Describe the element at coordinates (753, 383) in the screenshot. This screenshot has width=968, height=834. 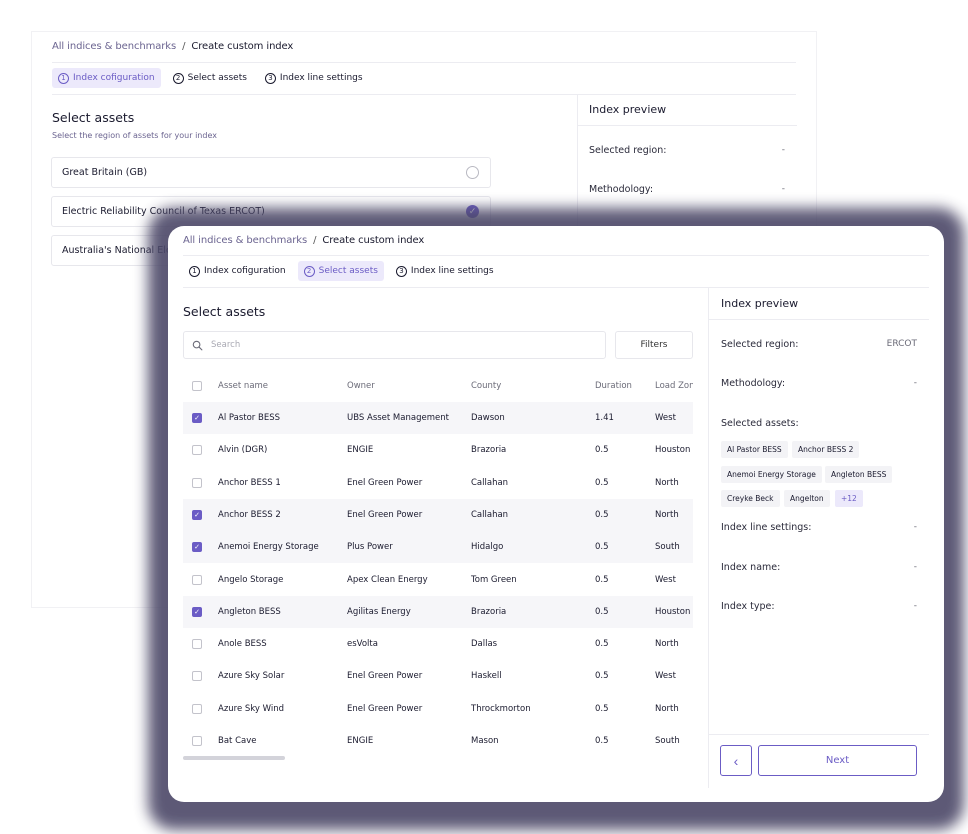
I see `preview-methodology-label: Methodology:` at that location.